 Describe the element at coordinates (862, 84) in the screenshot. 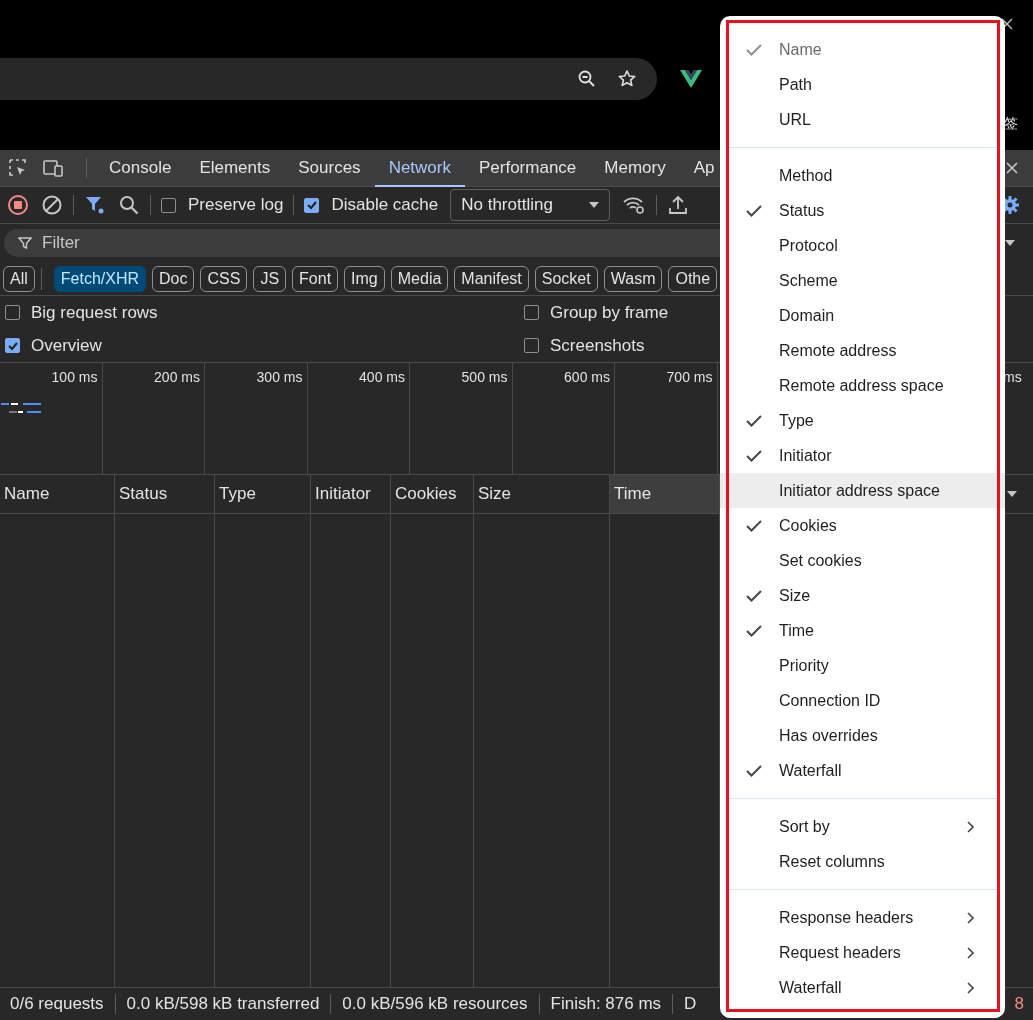

I see `menu-item: Path` at that location.